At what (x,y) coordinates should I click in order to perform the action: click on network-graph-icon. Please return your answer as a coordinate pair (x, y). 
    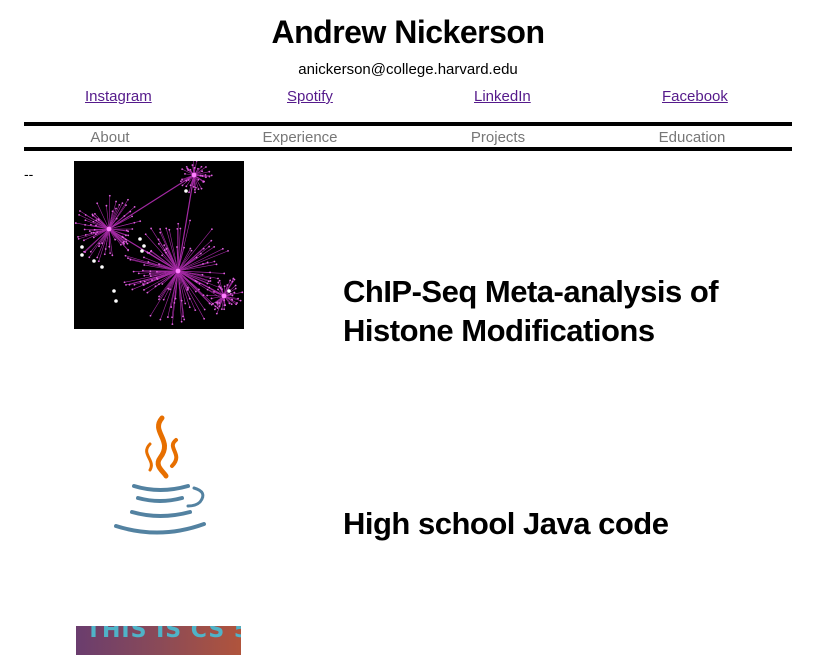
    Looking at the image, I should click on (159, 243).